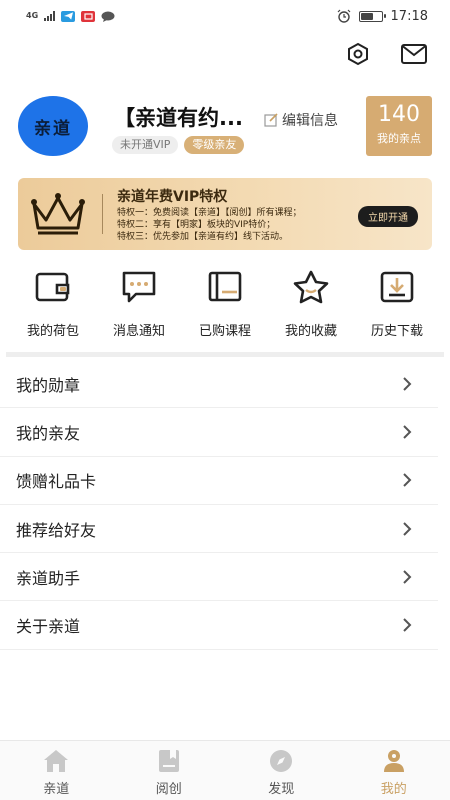 This screenshot has width=450, height=800. Describe the element at coordinates (108, 16) in the screenshot. I see `chat-notification-icon` at that location.